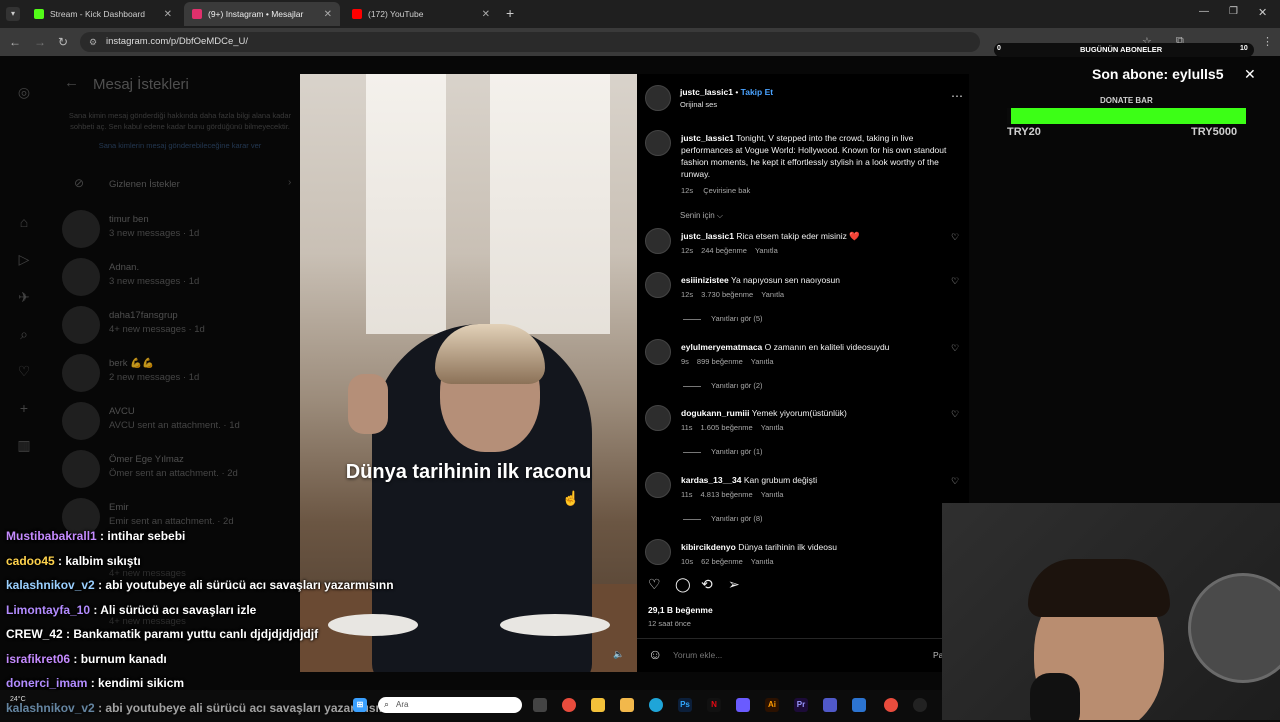  I want to click on comment-sort-dropdown: Senin için ⌵, so click(701, 216).